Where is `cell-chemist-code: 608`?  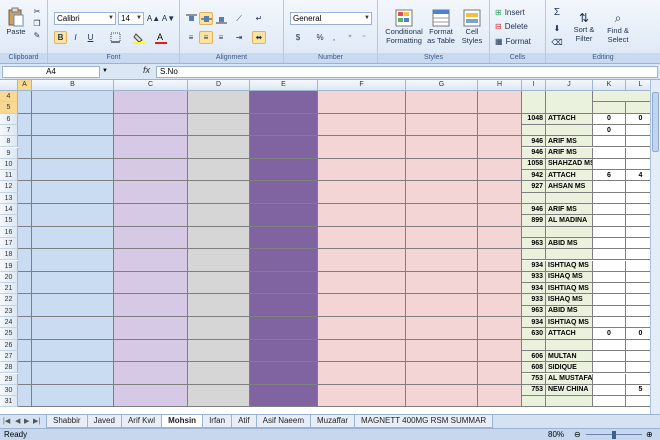
cell-chemist-code: 608 is located at coordinates (534, 368).